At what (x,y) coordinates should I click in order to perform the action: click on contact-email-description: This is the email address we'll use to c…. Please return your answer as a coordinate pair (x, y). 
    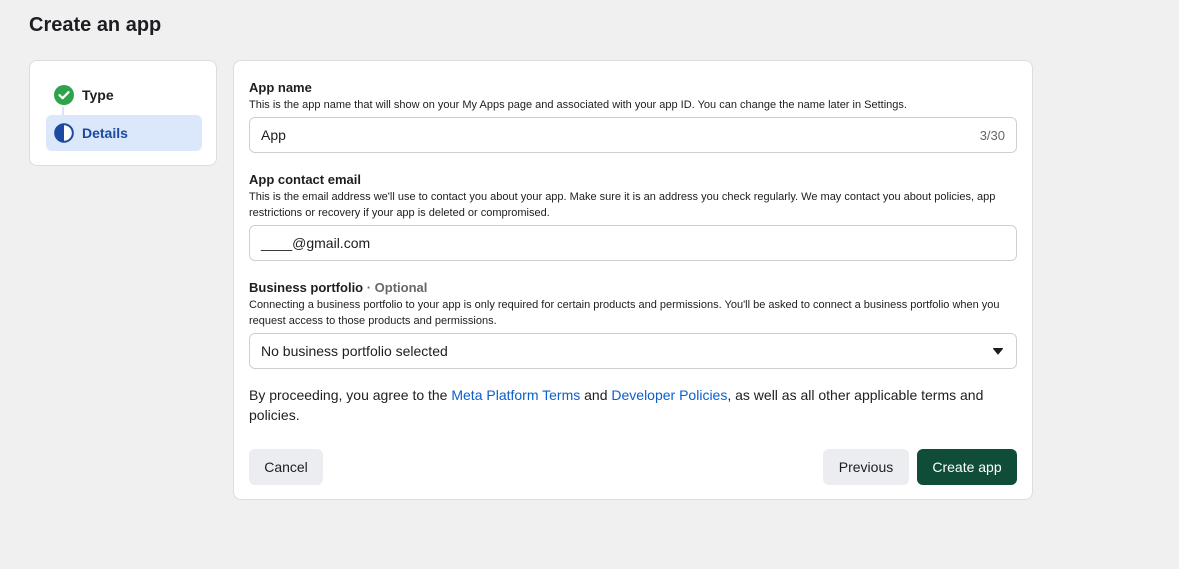
    Looking at the image, I should click on (622, 205).